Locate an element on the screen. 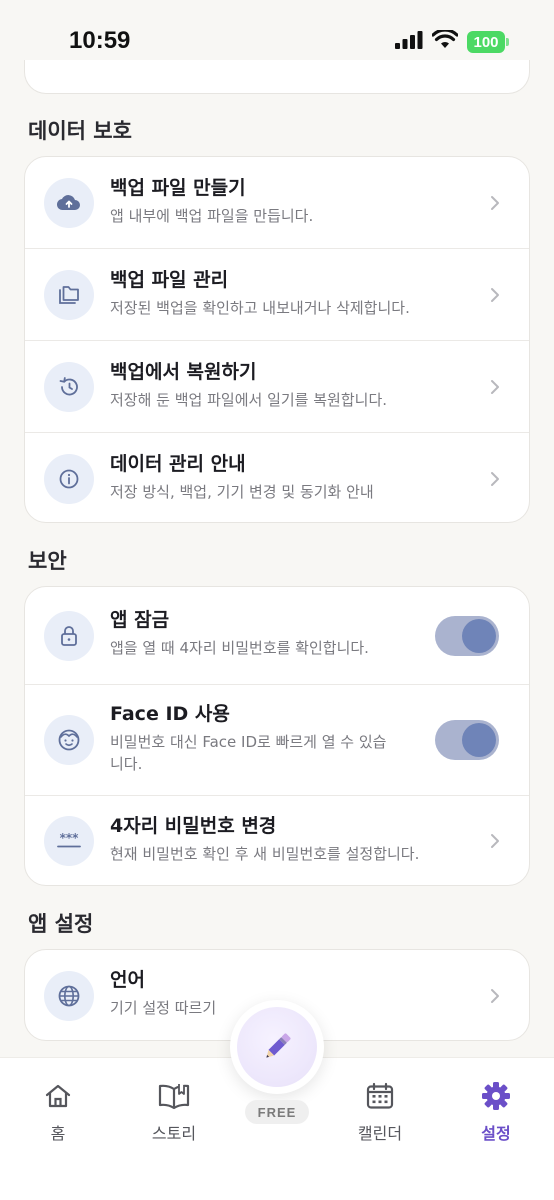  face-id-toggle is located at coordinates (467, 740).